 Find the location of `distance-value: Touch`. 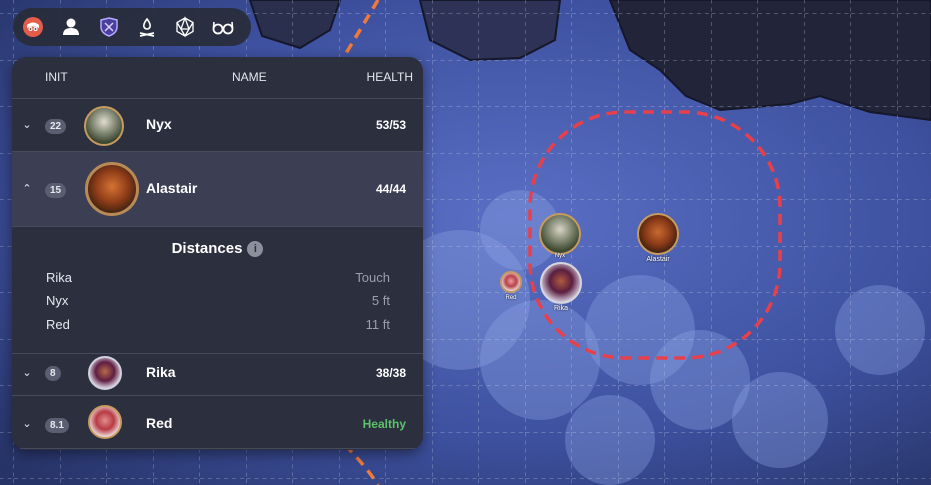

distance-value: Touch is located at coordinates (372, 277).